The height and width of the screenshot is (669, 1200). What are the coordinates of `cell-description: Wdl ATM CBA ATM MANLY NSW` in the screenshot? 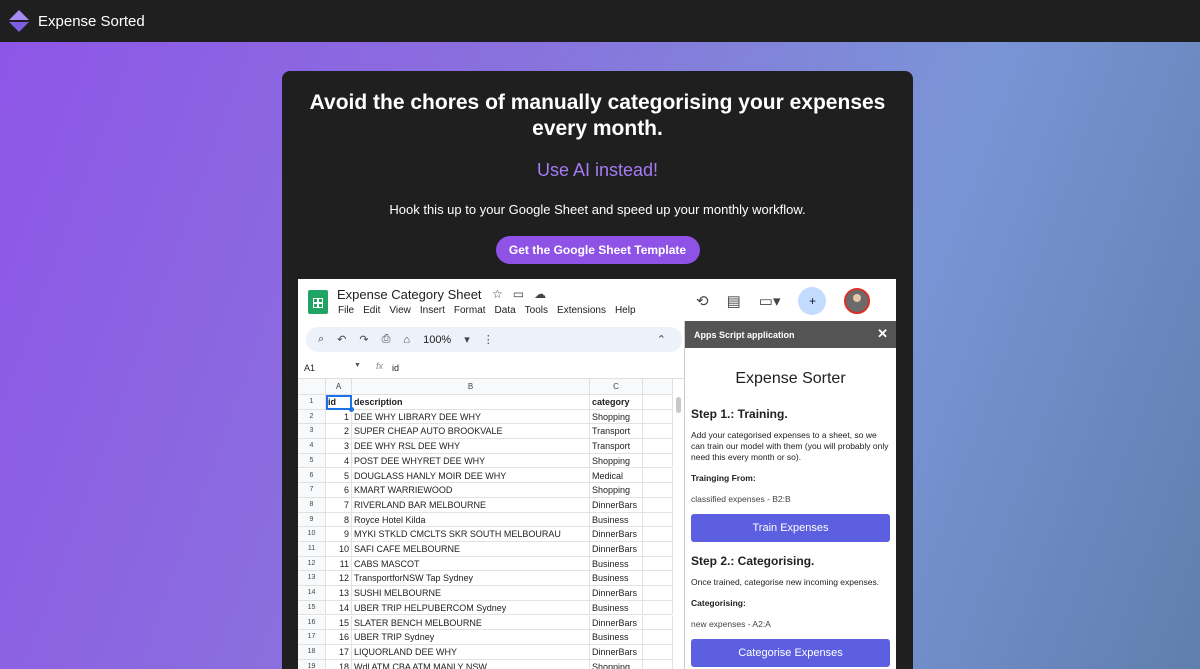 It's located at (471, 664).